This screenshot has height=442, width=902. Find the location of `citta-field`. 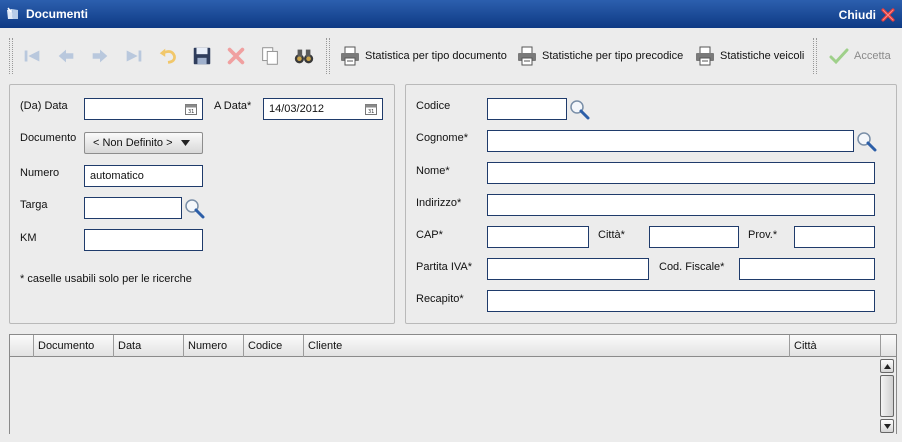

citta-field is located at coordinates (694, 237).